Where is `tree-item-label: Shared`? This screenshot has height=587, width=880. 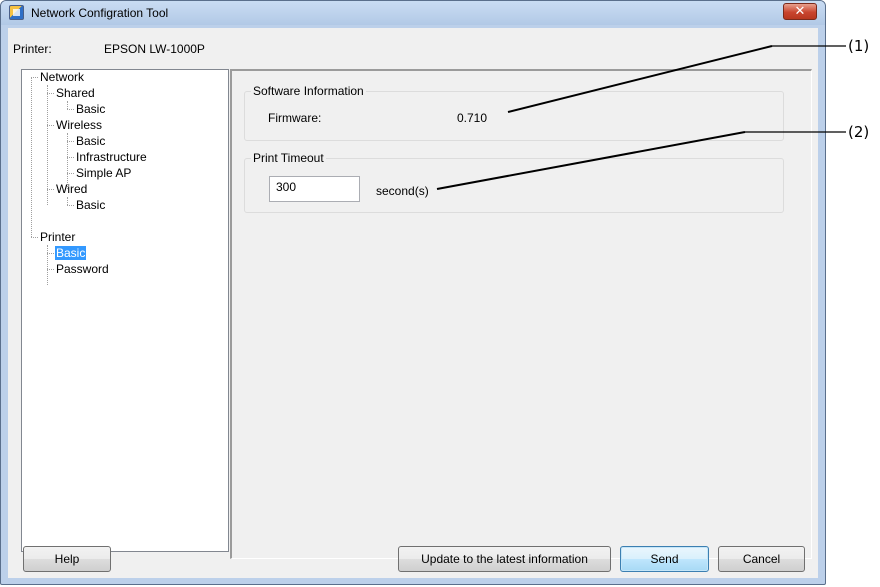
tree-item-label: Shared is located at coordinates (75, 93).